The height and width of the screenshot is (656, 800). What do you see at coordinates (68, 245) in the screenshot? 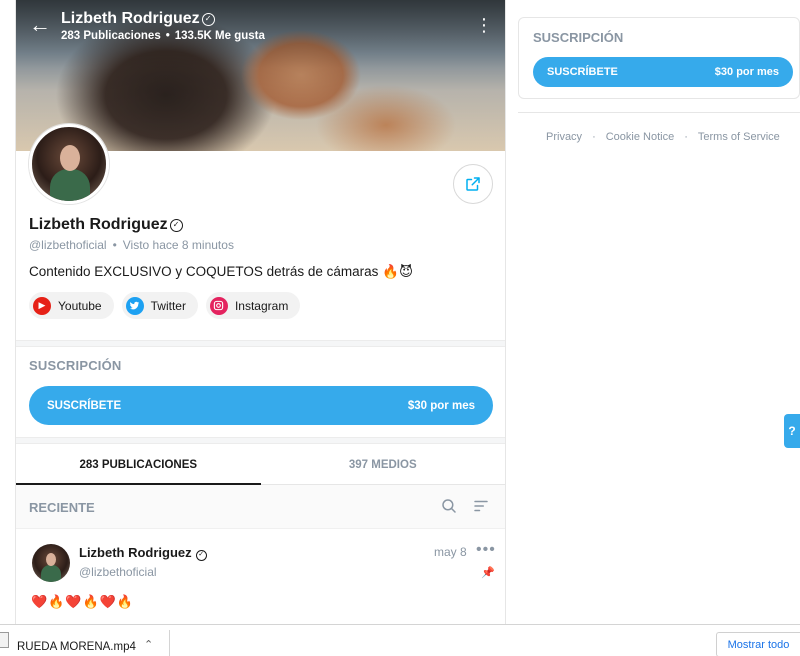
I see `profile-handle: @lizbethoficial` at bounding box center [68, 245].